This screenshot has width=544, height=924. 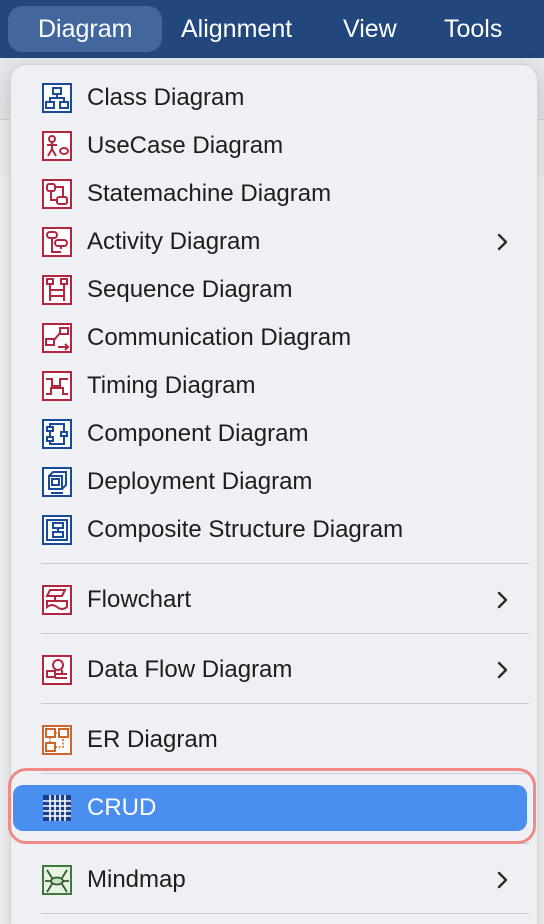 I want to click on menu-item-sequence-diagram: Sequence Diagram, so click(x=285, y=290).